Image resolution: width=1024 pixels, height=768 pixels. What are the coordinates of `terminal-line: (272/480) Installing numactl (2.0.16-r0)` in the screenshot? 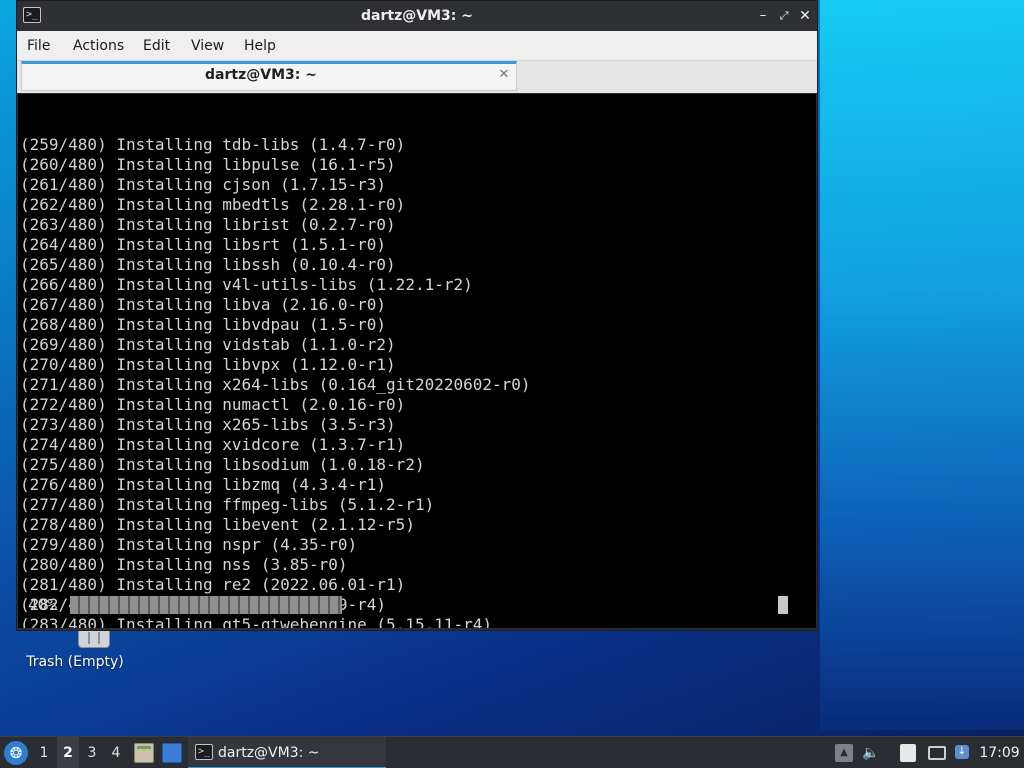 It's located at (213, 404).